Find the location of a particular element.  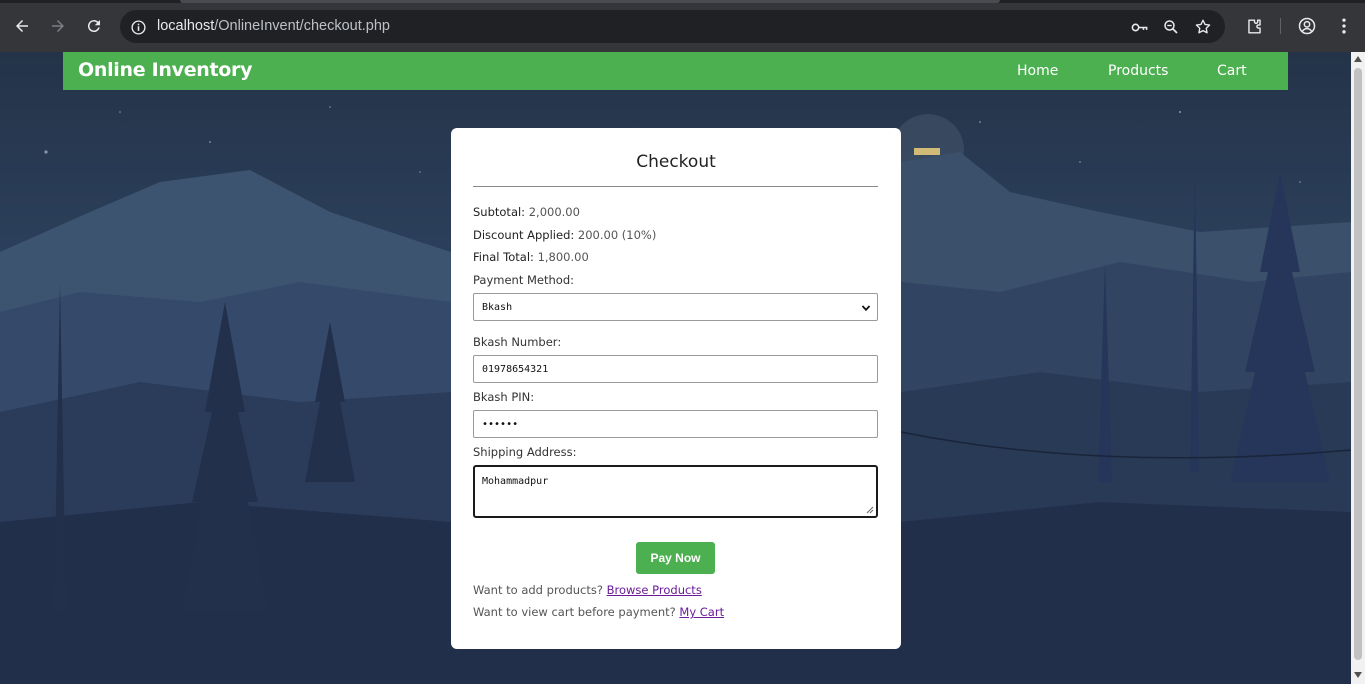

discount-value: 200.00 (10%) is located at coordinates (617, 235).